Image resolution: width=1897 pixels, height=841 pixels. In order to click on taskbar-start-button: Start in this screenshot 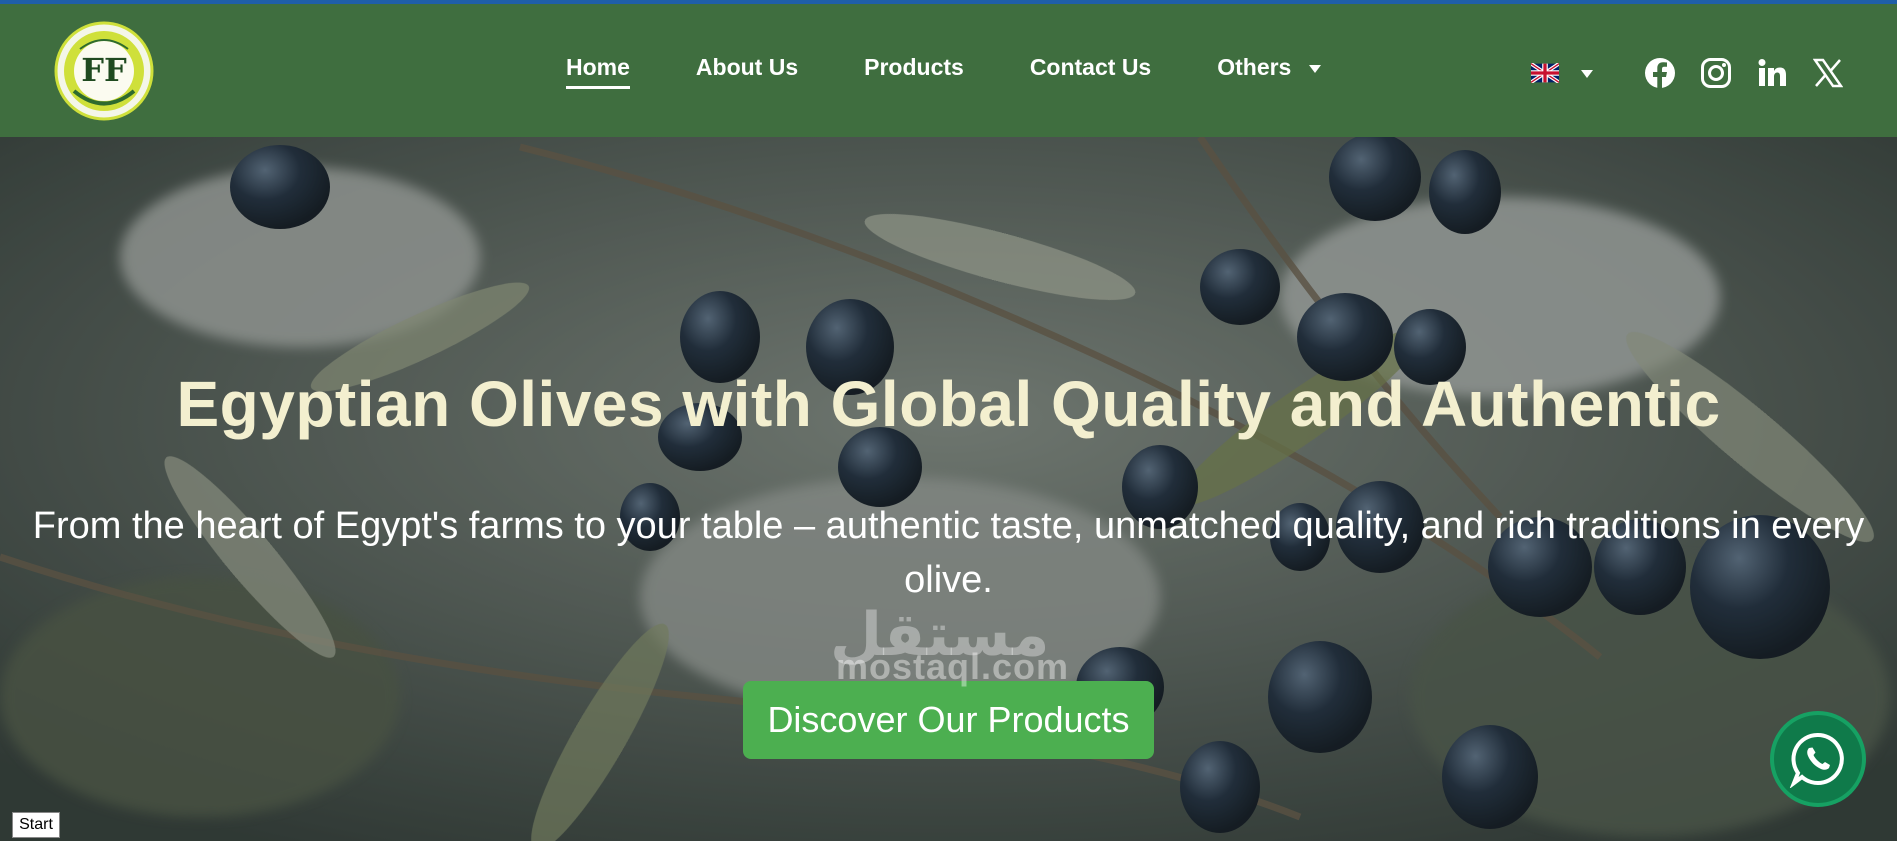, I will do `click(36, 825)`.